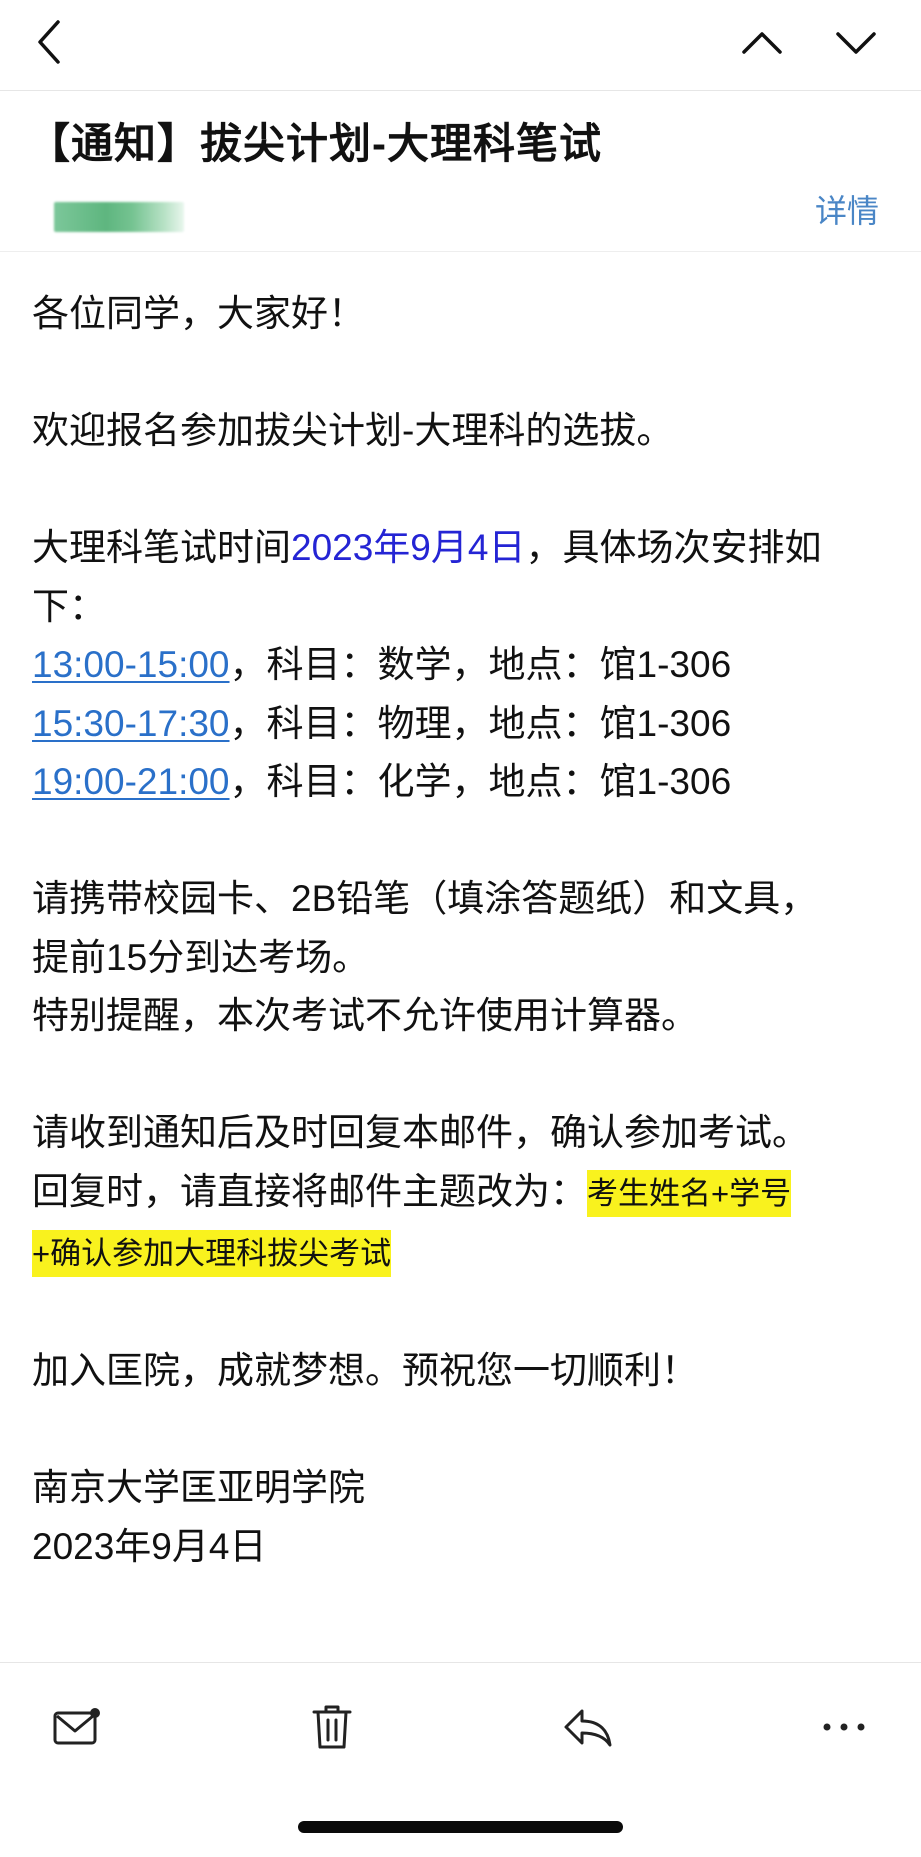 This screenshot has height=1857, width=921. Describe the element at coordinates (131, 723) in the screenshot. I see `session-time-link: 15:30-17:30` at that location.